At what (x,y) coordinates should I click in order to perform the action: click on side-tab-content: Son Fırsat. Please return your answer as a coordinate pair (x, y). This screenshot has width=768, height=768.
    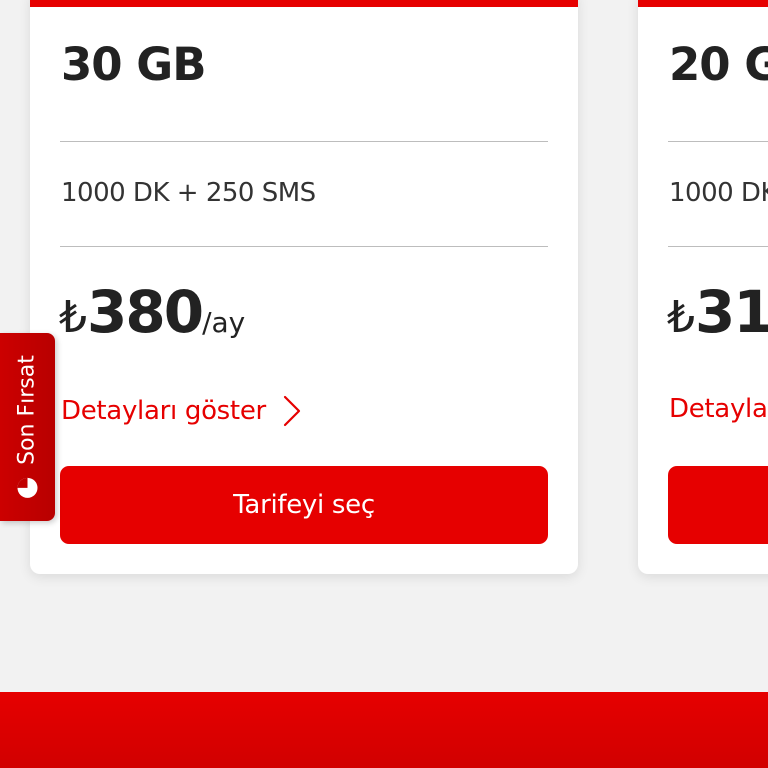
    Looking at the image, I should click on (27, 427).